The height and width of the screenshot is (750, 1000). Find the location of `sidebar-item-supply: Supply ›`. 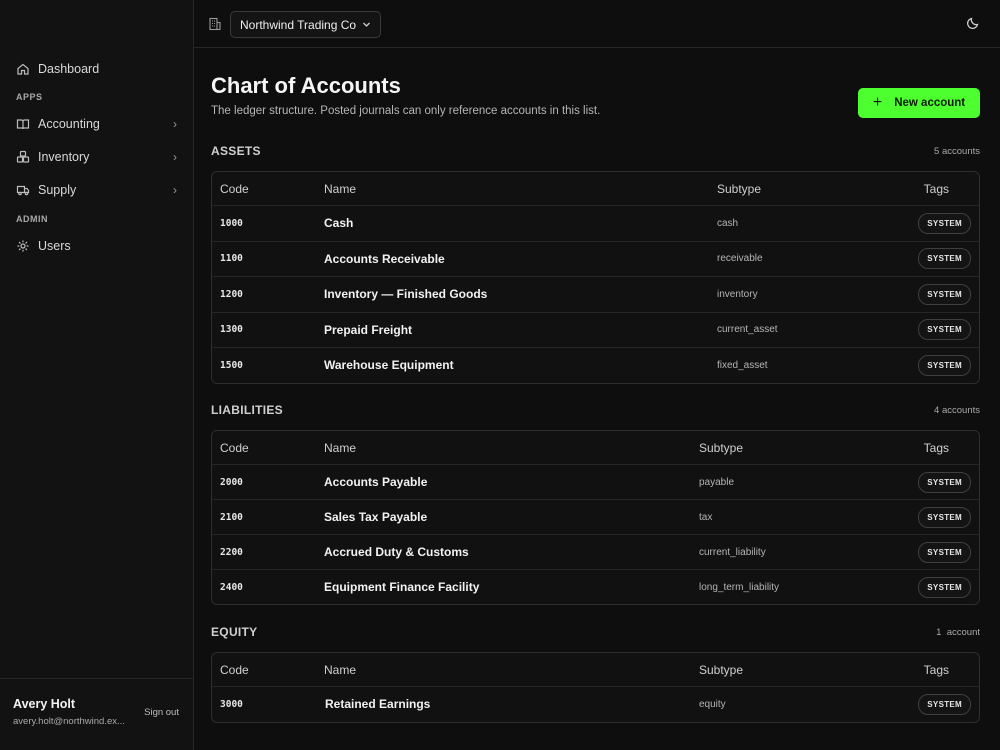

sidebar-item-supply: Supply › is located at coordinates (96, 190).